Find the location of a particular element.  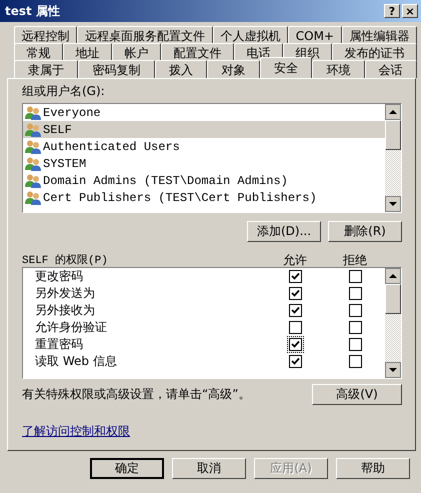

tab: 环境 is located at coordinates (338, 69).